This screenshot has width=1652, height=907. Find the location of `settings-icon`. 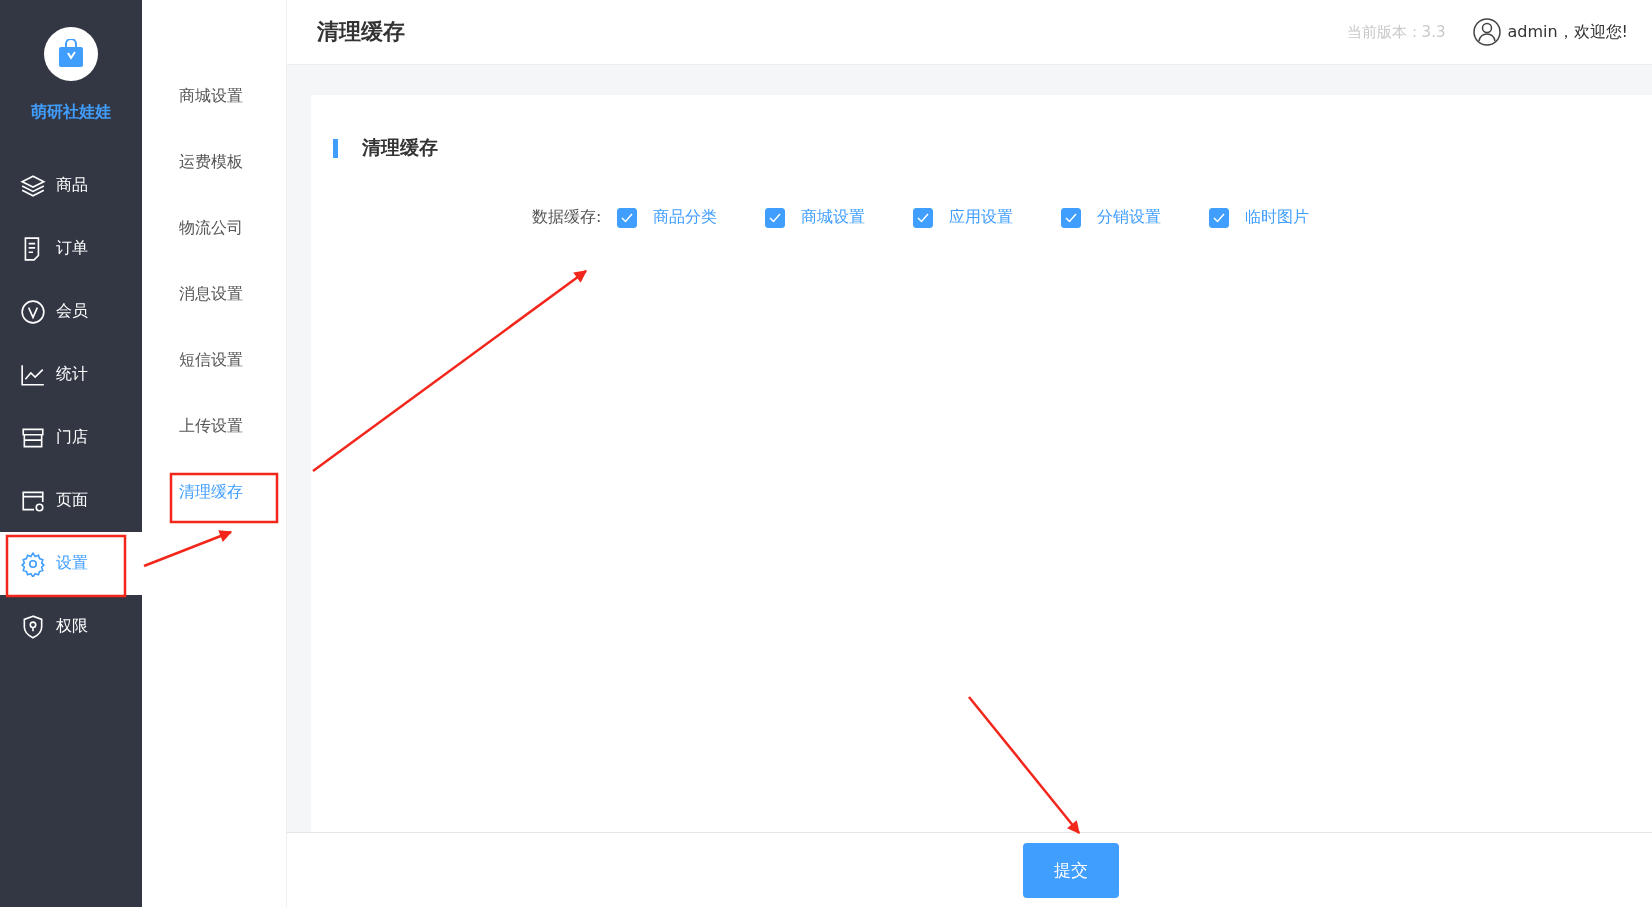

settings-icon is located at coordinates (33, 563).